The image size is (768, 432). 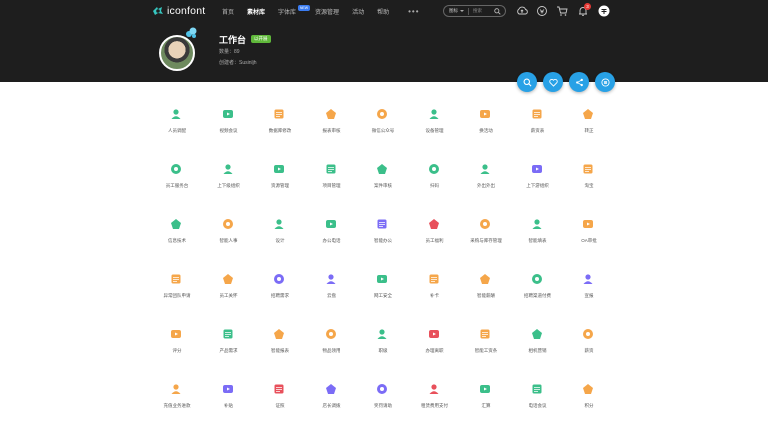 What do you see at coordinates (332, 287) in the screenshot?
I see `icon-card: 云盘` at bounding box center [332, 287].